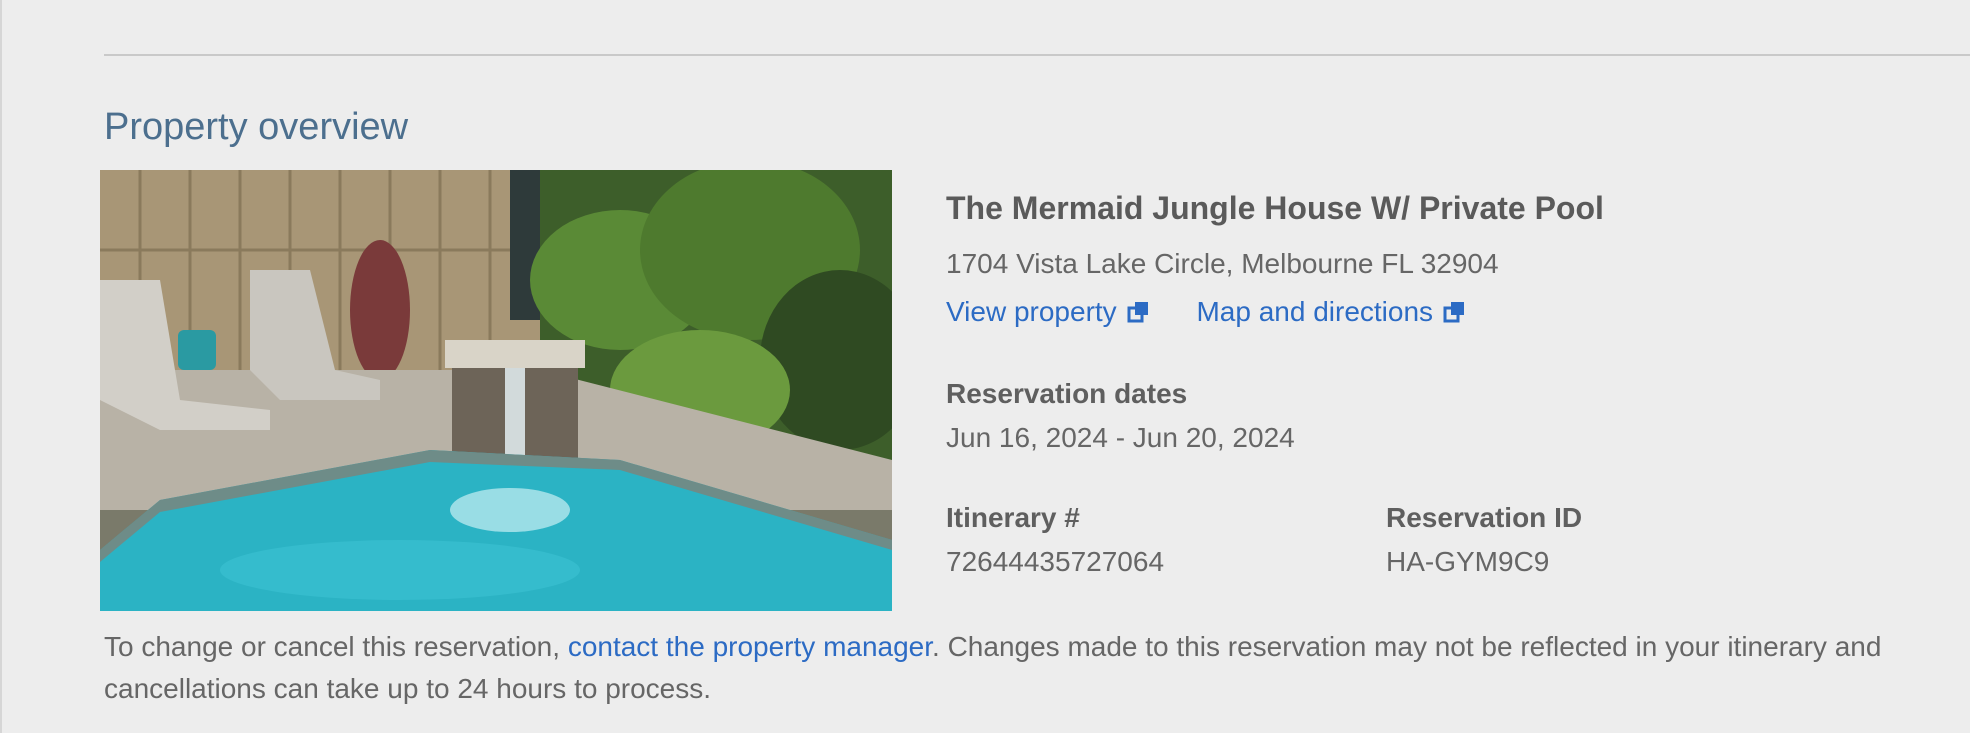  Describe the element at coordinates (1067, 393) in the screenshot. I see `reservation-dates-label: Reservation dates` at that location.